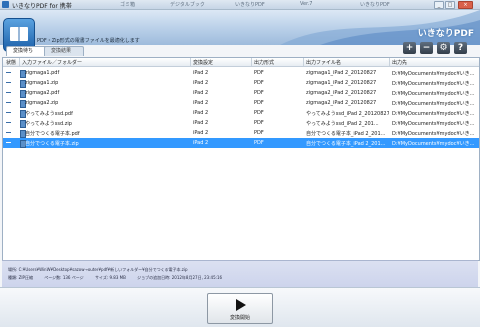 The height and width of the screenshot is (327, 480). I want to click on minus-icon: −, so click(426, 48).